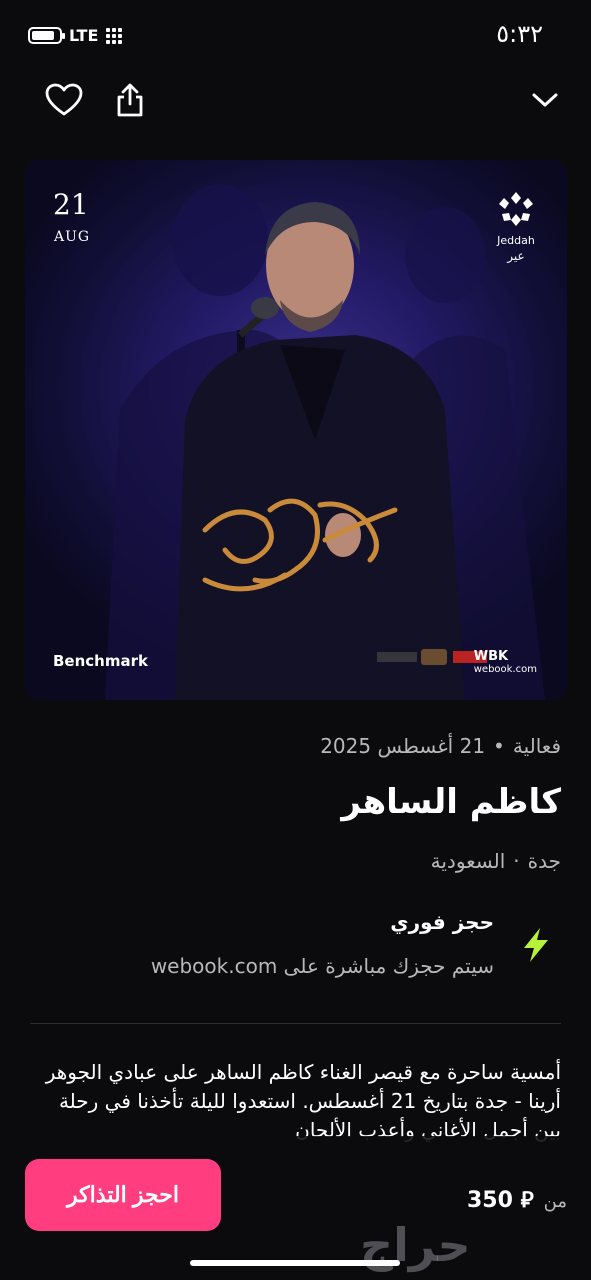  I want to click on event-meta: فعالية • 21 أغسطس 2025, so click(440, 746).